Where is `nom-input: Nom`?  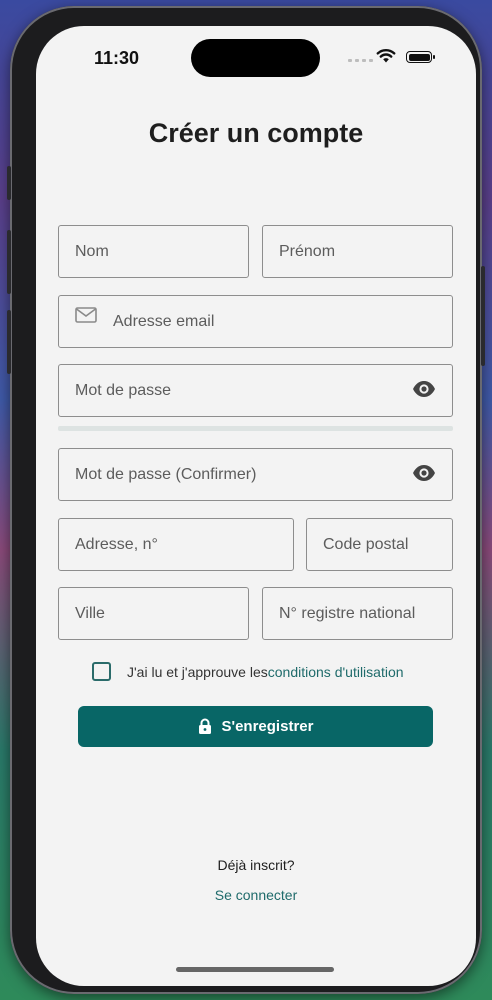 nom-input: Nom is located at coordinates (153, 251).